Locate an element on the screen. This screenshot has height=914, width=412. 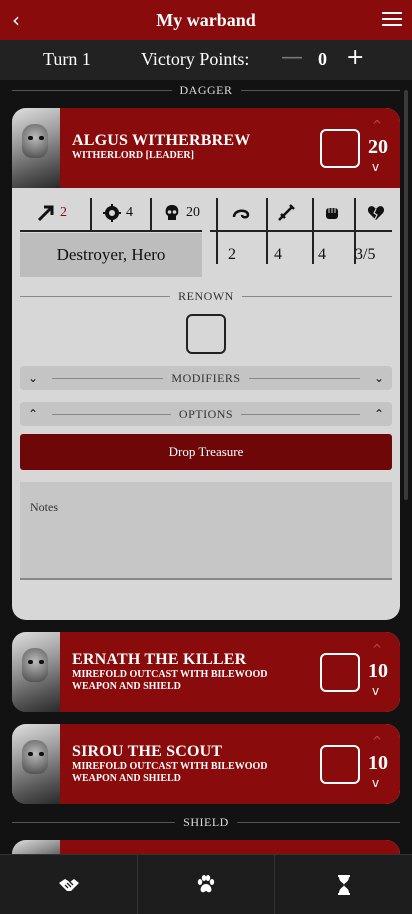
drop-treasure-button: Drop Treasure is located at coordinates (206, 452).